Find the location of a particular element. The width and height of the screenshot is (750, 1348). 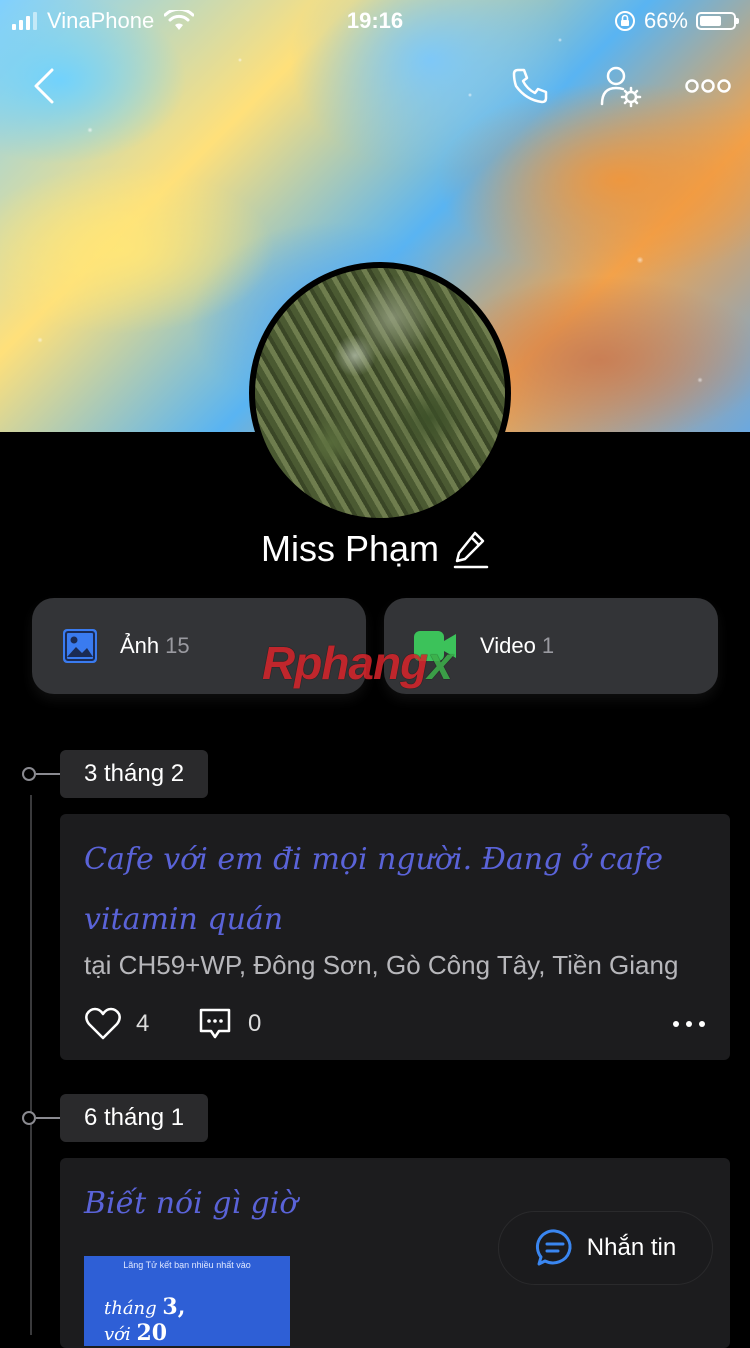

avatar is located at coordinates (380, 393).